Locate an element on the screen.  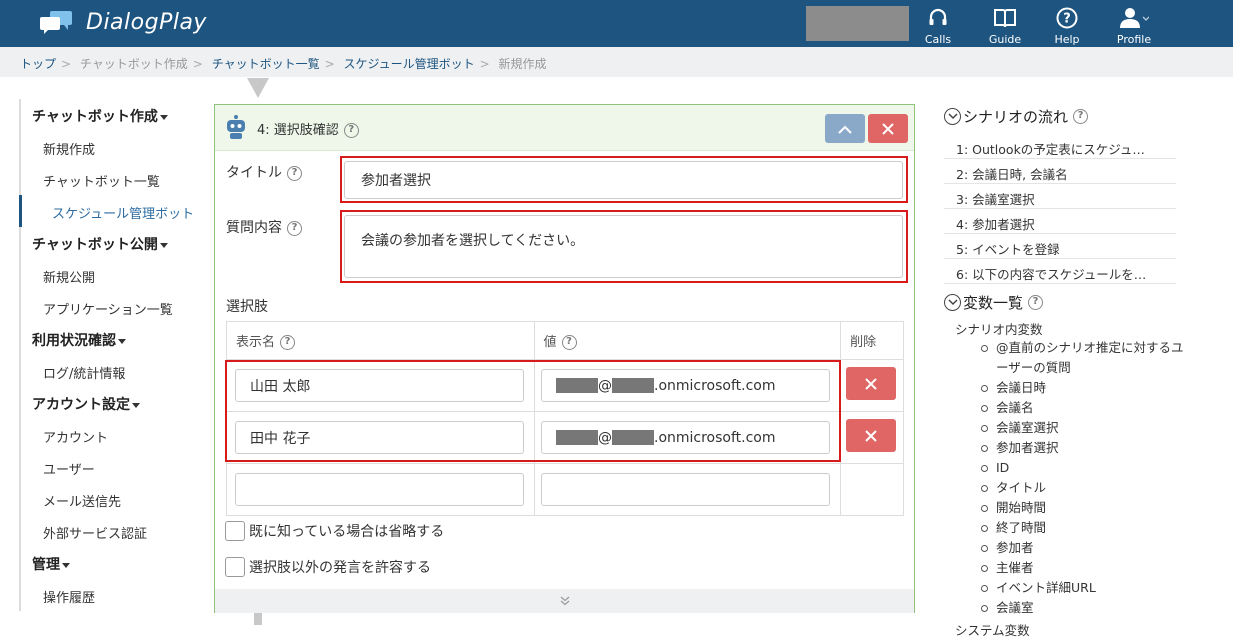
chevron-up-icon is located at coordinates (845, 129).